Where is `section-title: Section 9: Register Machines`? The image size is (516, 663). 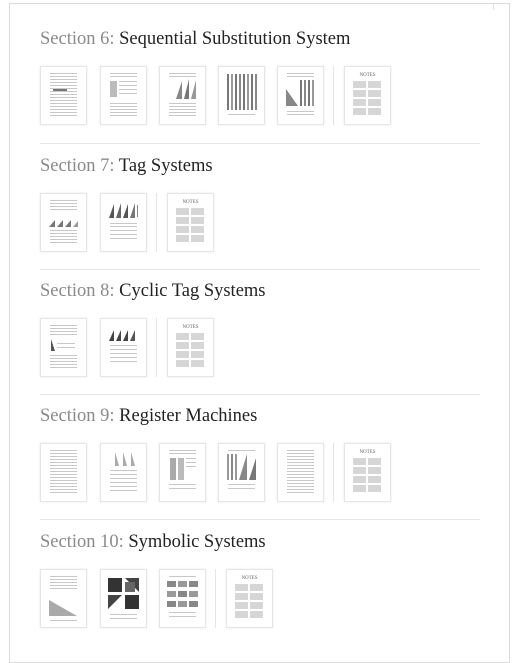 section-title: Section 9: Register Machines is located at coordinates (260, 416).